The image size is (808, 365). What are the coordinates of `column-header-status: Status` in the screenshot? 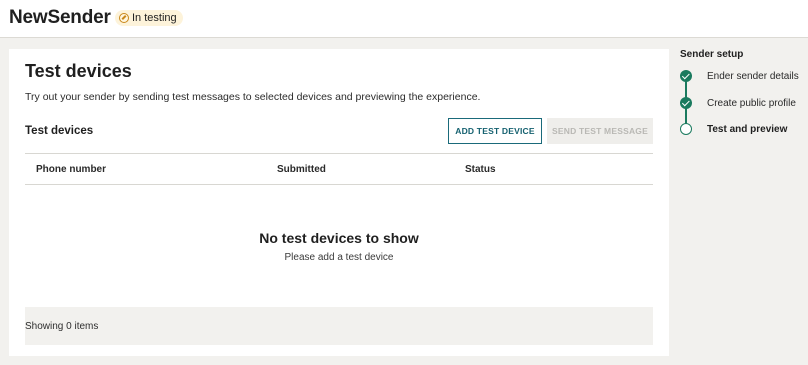 It's located at (480, 169).